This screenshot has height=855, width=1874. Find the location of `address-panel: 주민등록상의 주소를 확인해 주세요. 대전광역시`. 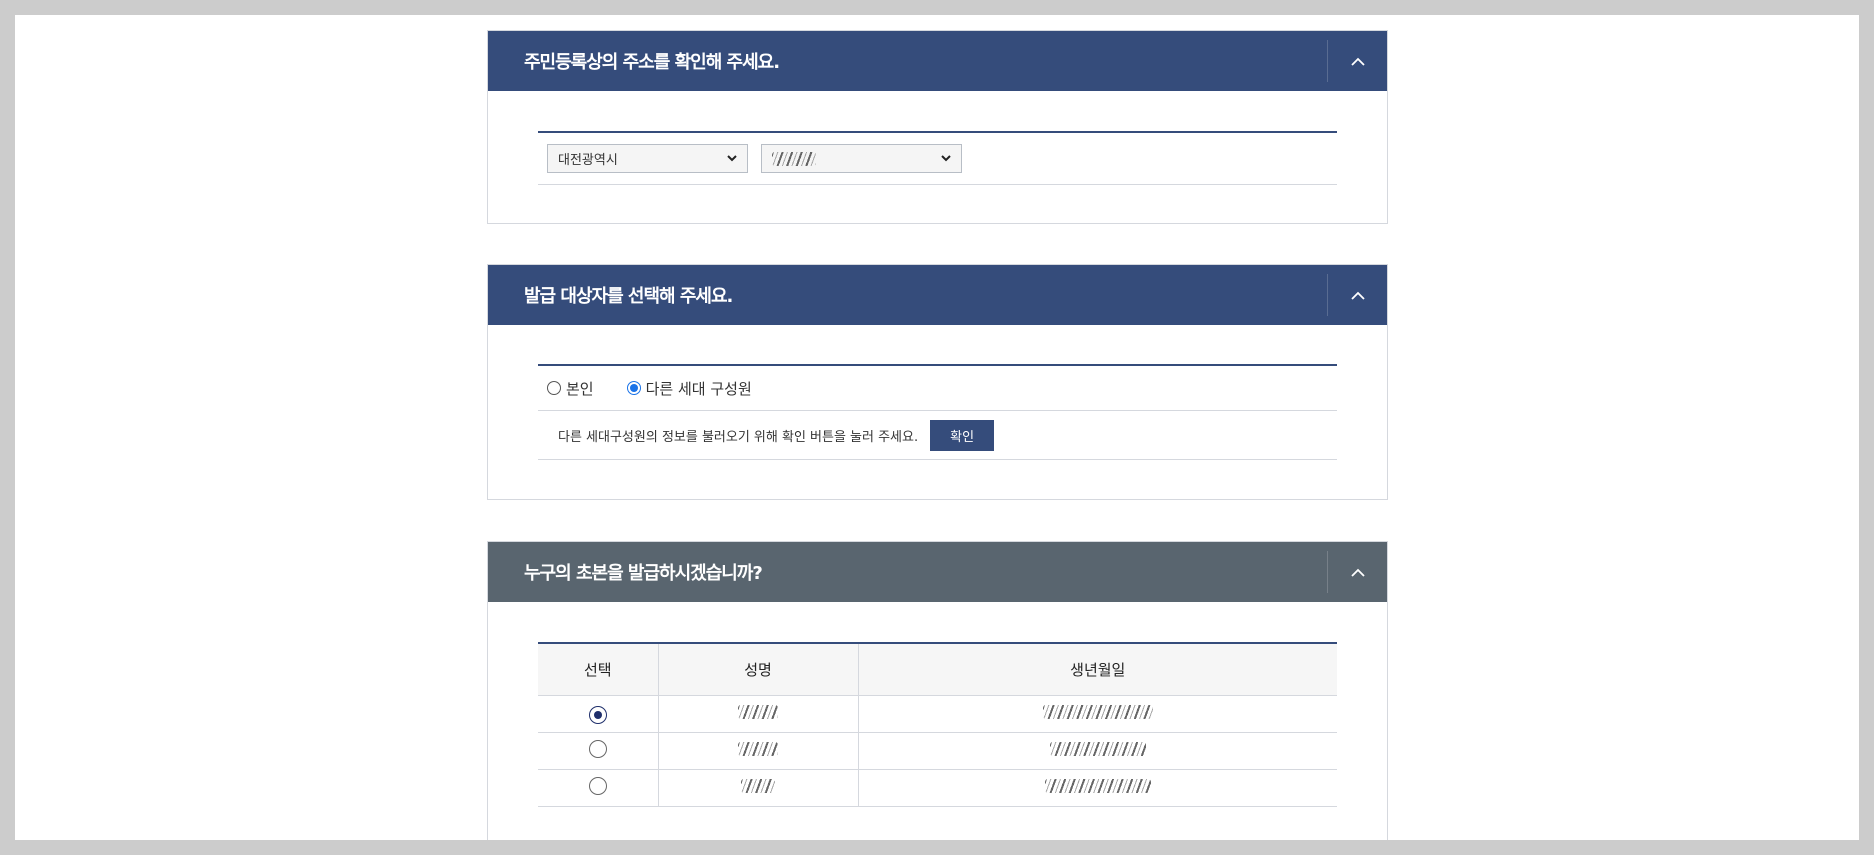

address-panel: 주민등록상의 주소를 확인해 주세요. 대전광역시 is located at coordinates (937, 127).